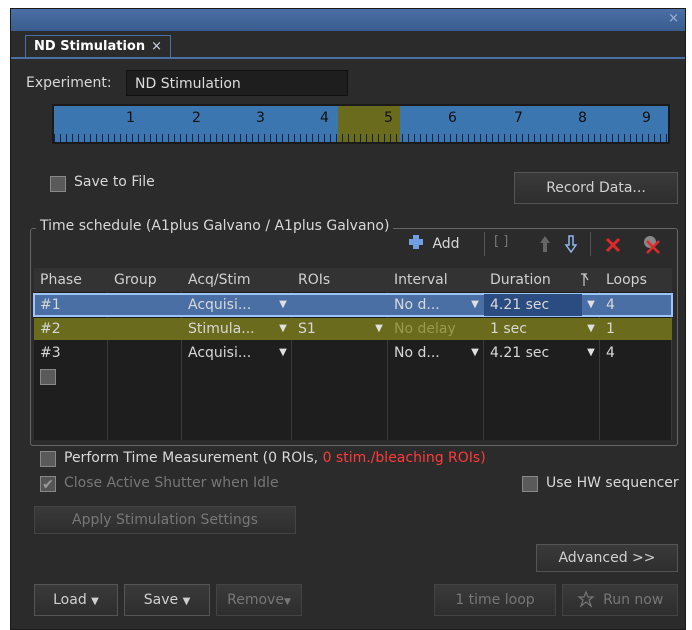  What do you see at coordinates (135, 280) in the screenshot?
I see `header-group: Group` at bounding box center [135, 280].